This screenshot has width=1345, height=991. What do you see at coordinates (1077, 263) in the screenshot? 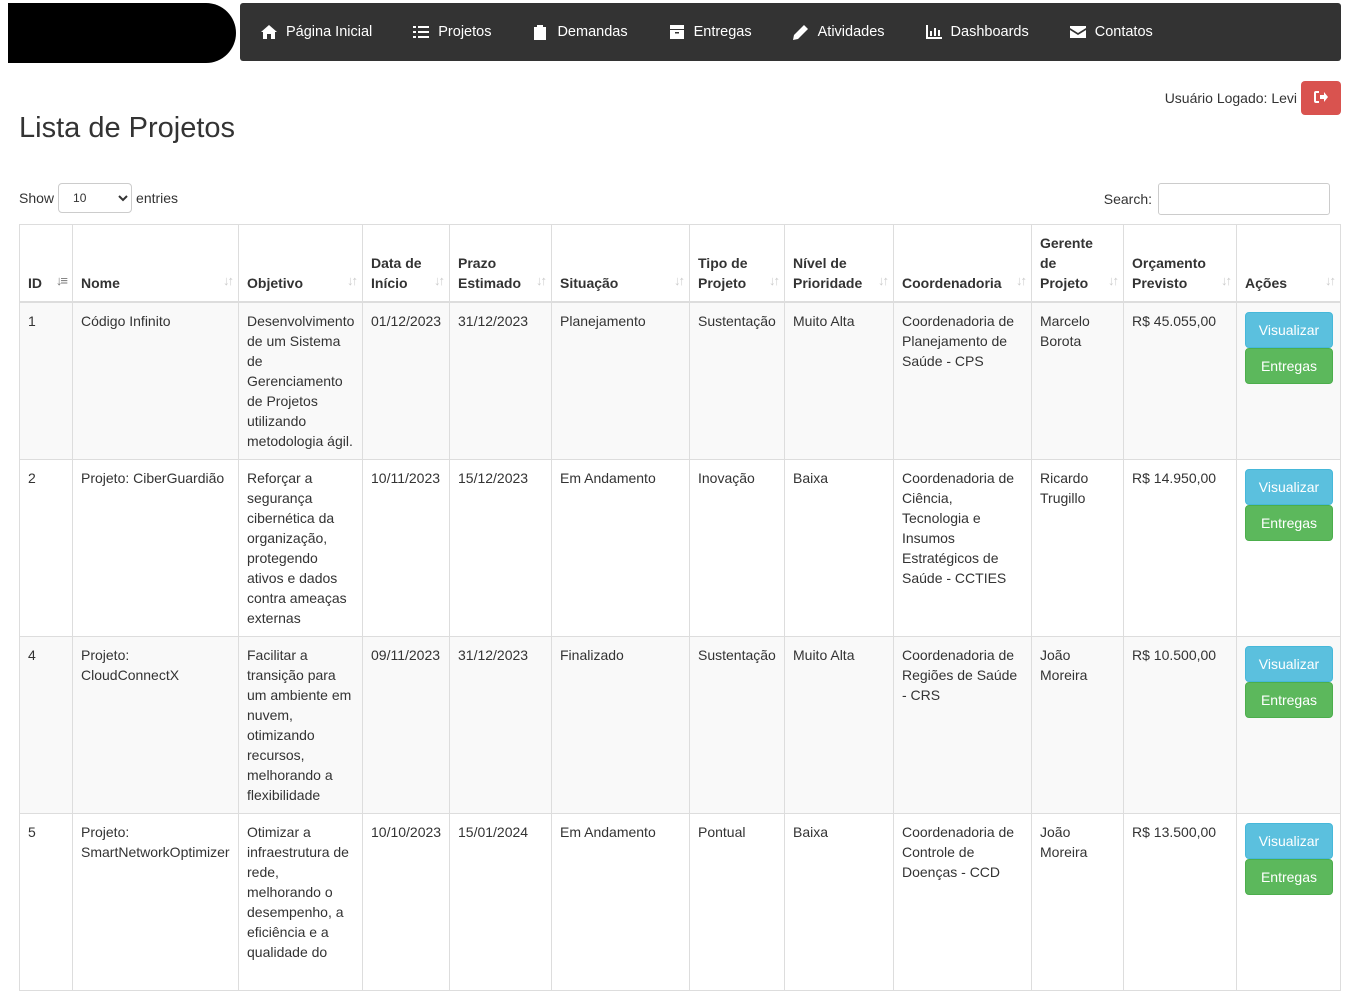
I see `col-header-gerente: Gerente de Projeto ↓↑` at bounding box center [1077, 263].